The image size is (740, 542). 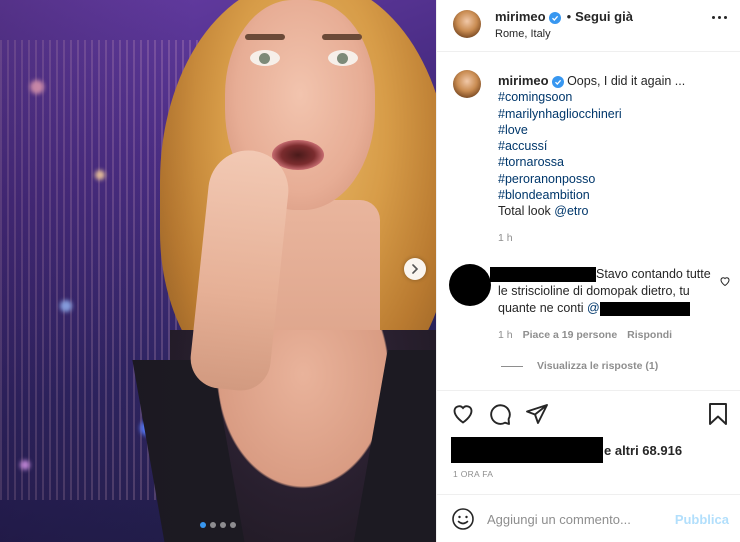 What do you see at coordinates (718, 414) in the screenshot?
I see `bookmark-icon` at bounding box center [718, 414].